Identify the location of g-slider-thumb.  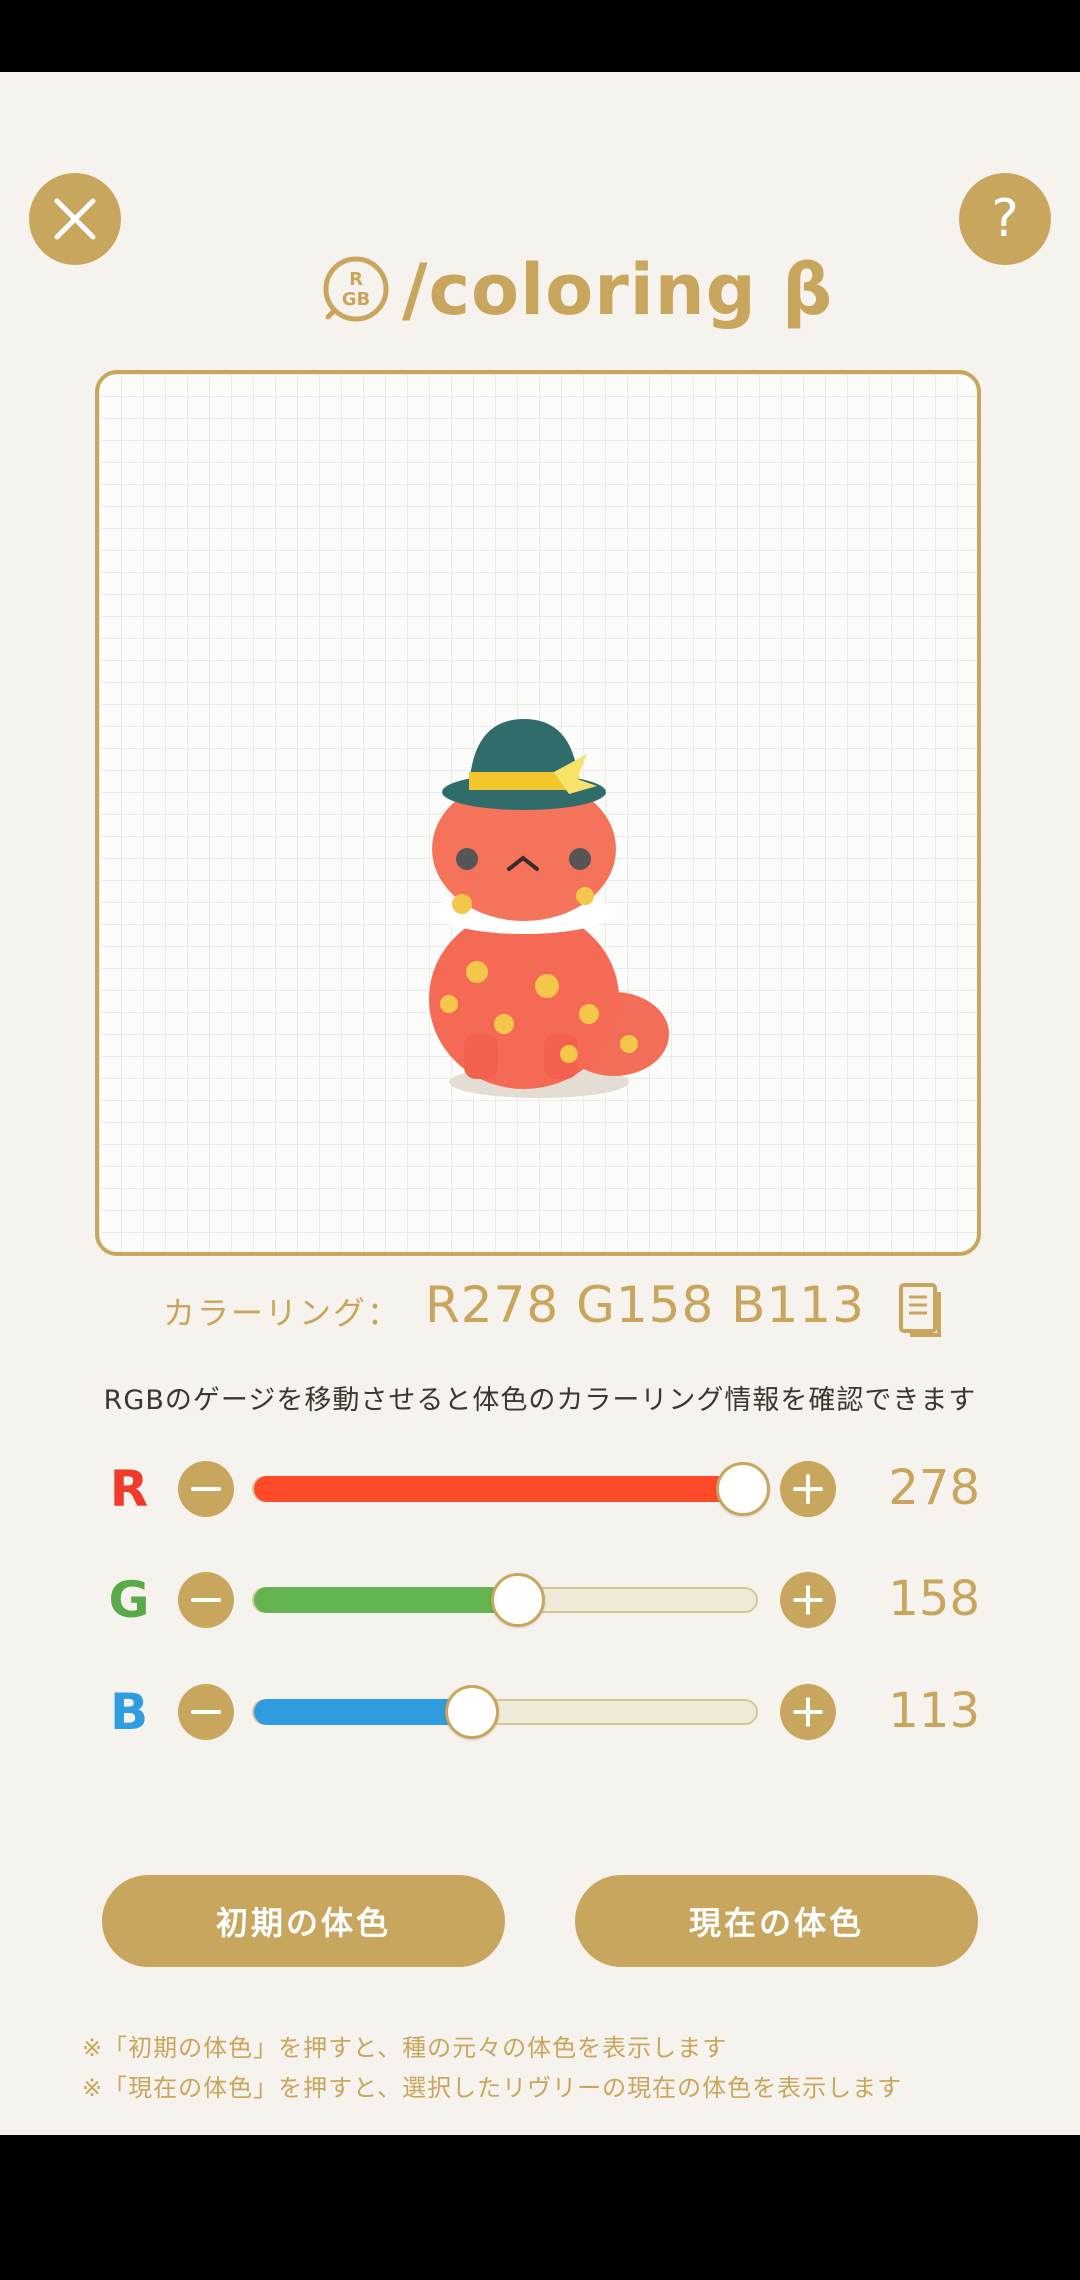
(518, 1600).